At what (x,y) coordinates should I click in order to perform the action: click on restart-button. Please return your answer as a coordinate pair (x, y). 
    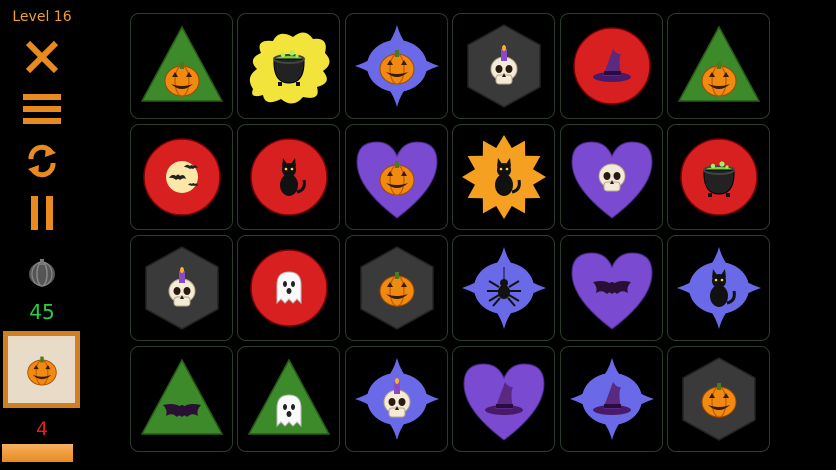
    Looking at the image, I should click on (42, 161).